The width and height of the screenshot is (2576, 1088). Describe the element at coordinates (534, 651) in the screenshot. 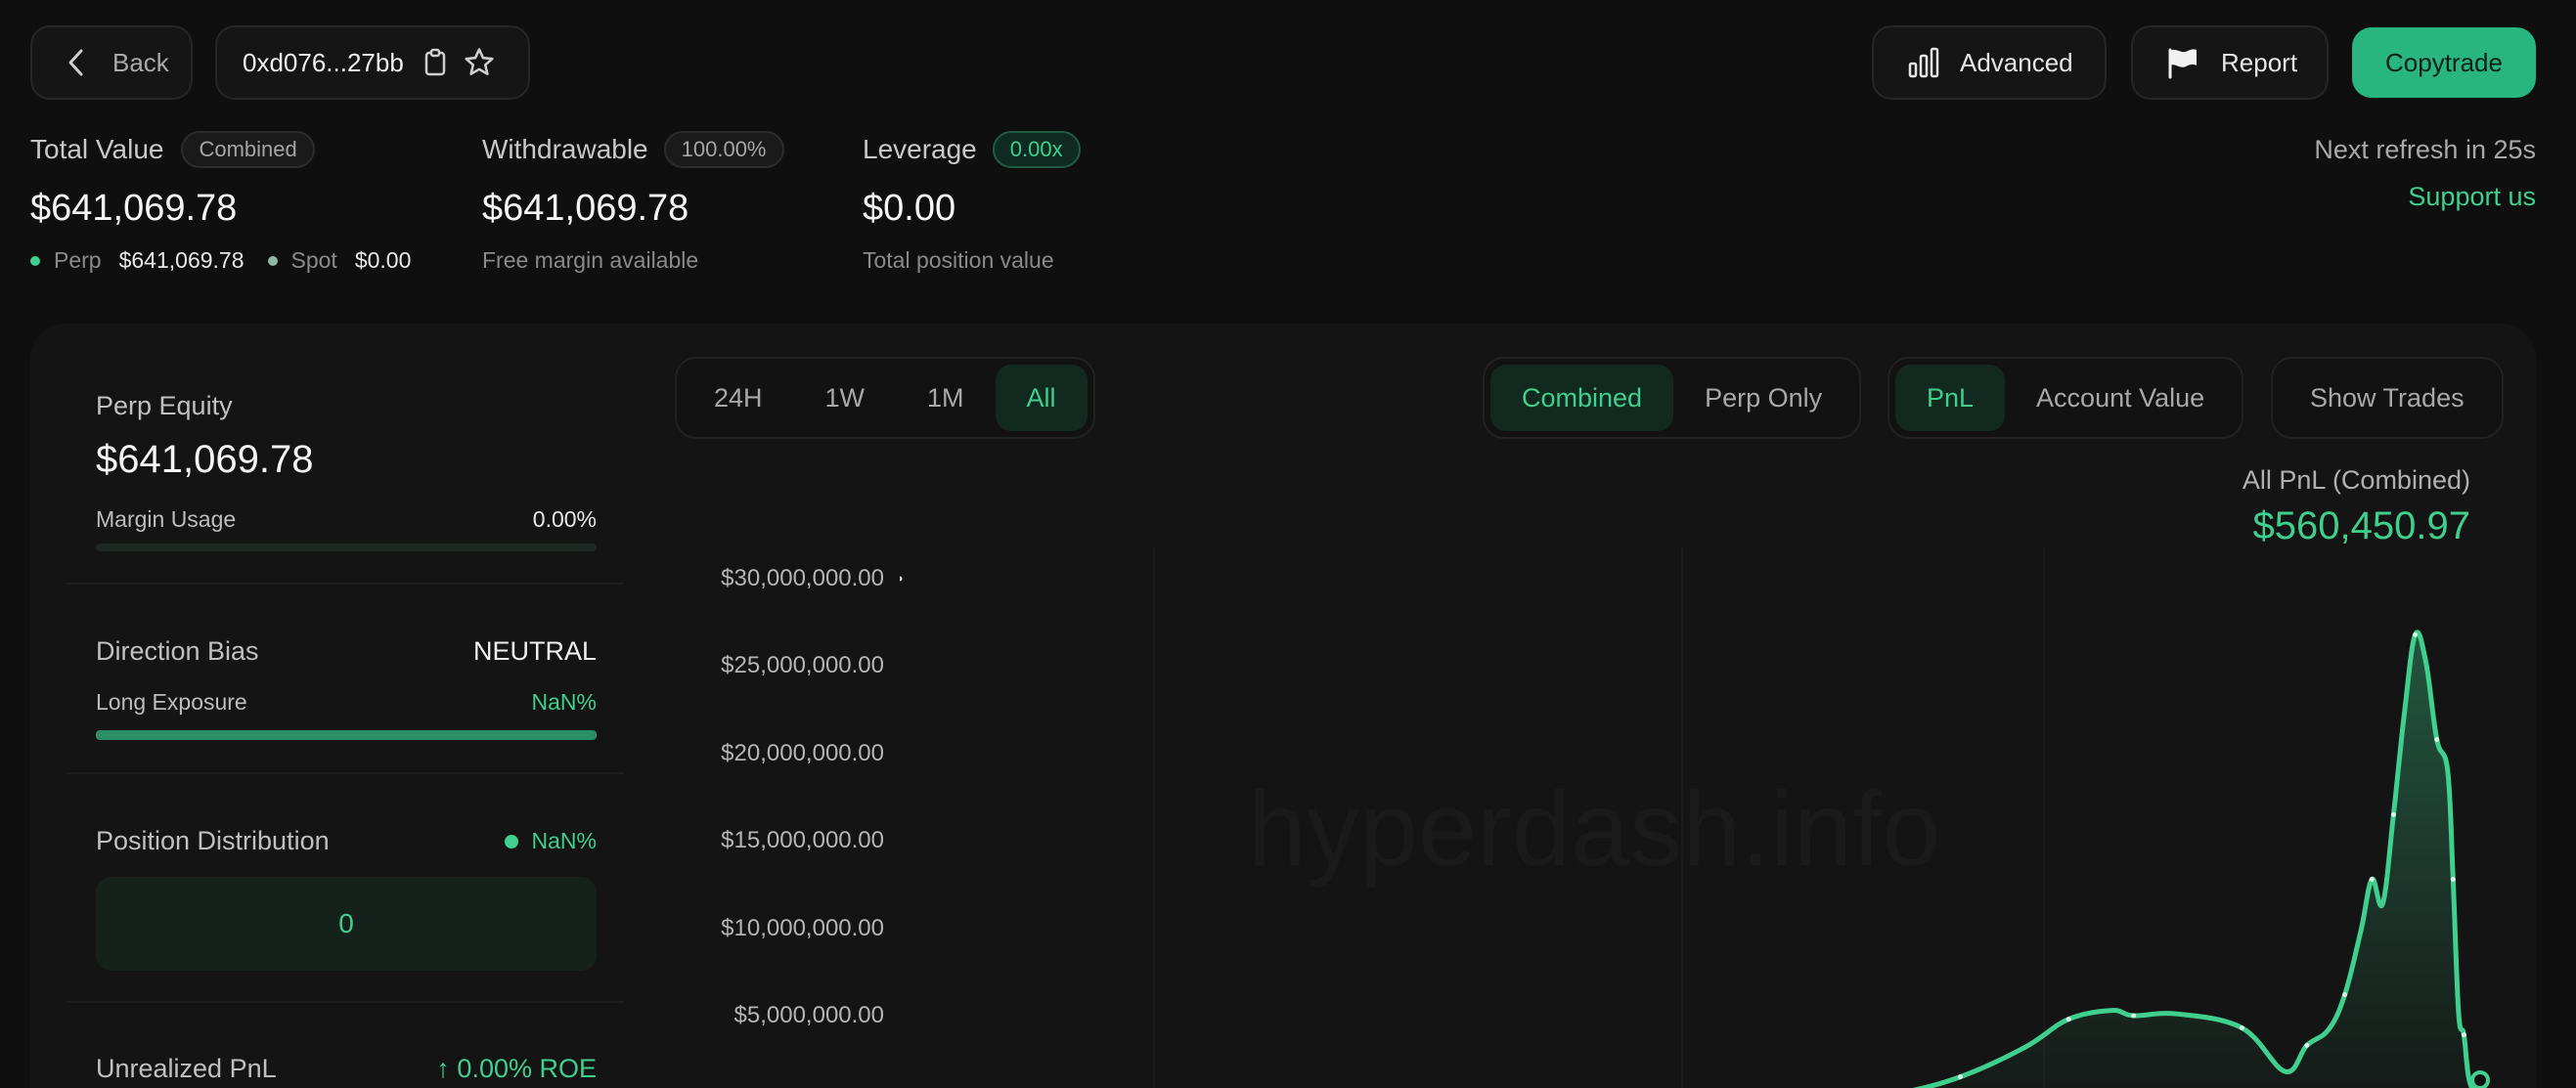

I see `direction-bias-value: NEUTRAL` at that location.